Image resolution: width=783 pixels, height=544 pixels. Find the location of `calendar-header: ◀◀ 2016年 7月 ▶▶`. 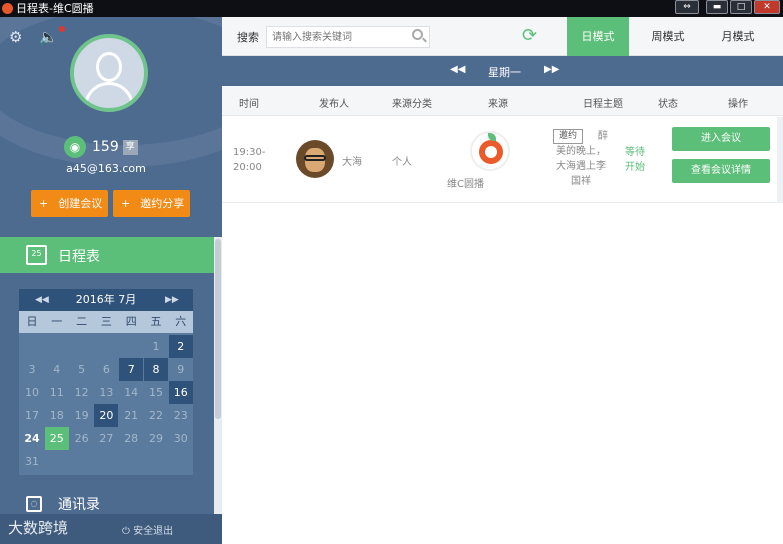

calendar-header: ◀◀ 2016年 7月 ▶▶ is located at coordinates (106, 300).